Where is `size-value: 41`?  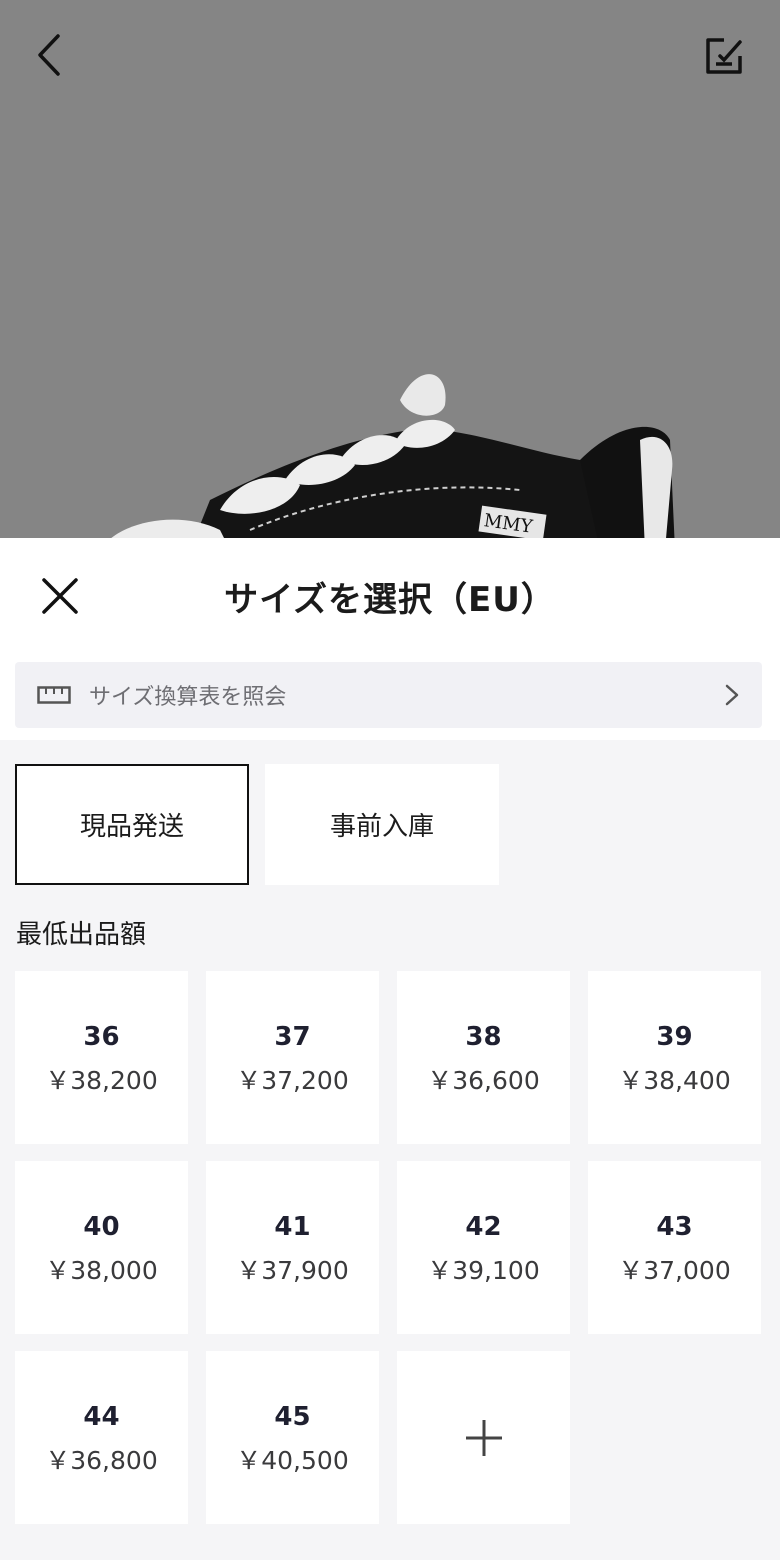 size-value: 41 is located at coordinates (292, 1226).